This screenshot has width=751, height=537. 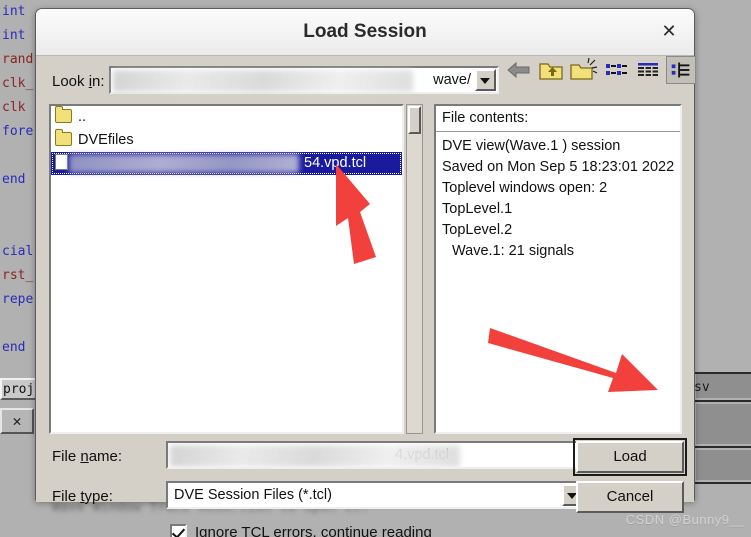 I want to click on watermark: CSDN @Bunny9__, so click(x=685, y=519).